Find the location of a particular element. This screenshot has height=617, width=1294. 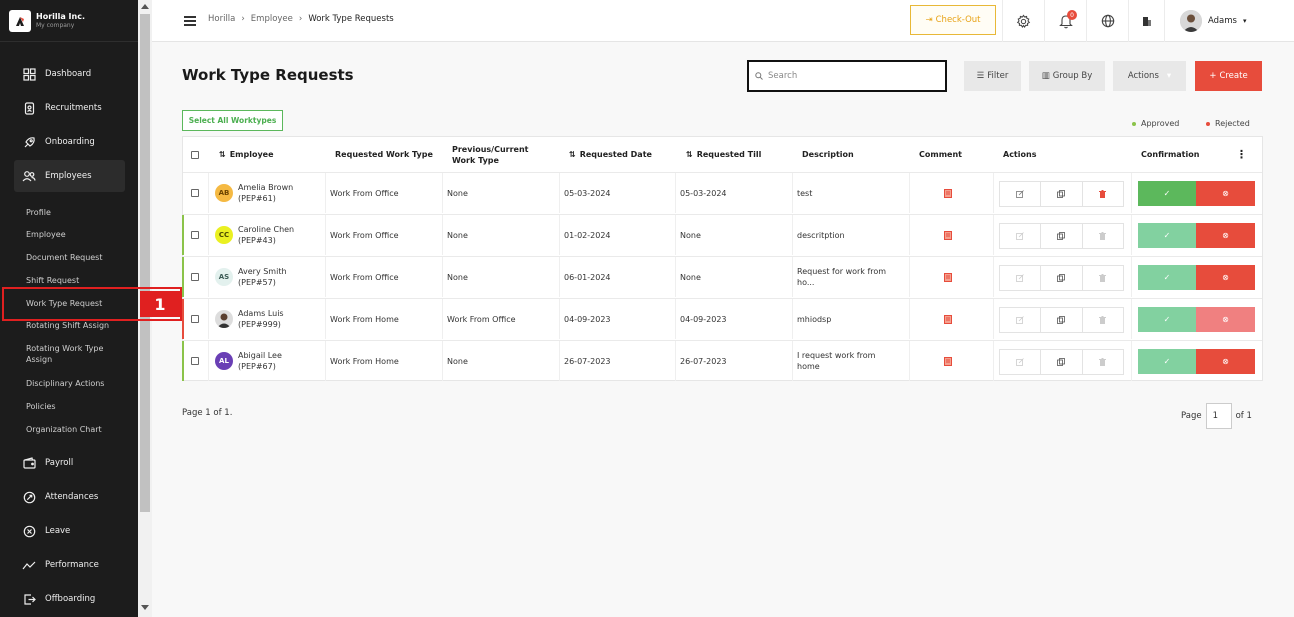

scroll-up-icon is located at coordinates (145, 6).